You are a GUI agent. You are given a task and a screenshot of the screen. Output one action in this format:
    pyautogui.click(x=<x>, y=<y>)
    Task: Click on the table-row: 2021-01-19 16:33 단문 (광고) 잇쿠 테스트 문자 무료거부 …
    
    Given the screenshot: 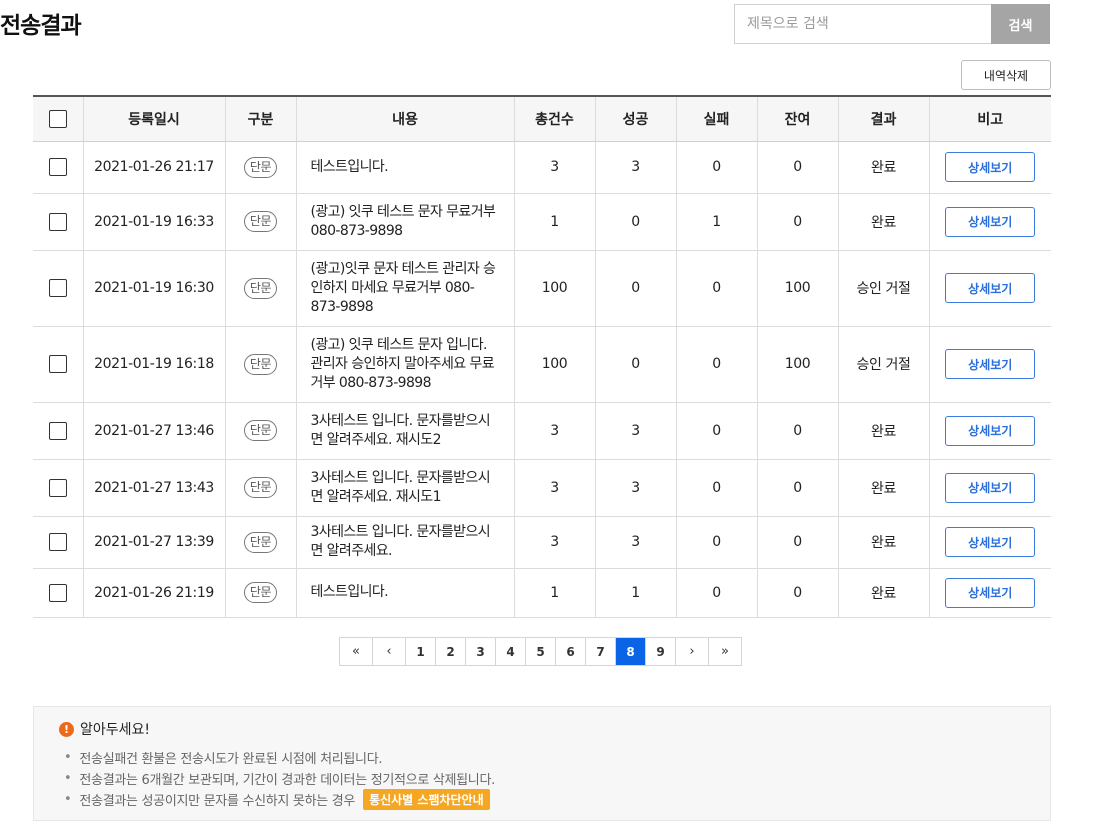 What is the action you would take?
    pyautogui.click(x=542, y=222)
    